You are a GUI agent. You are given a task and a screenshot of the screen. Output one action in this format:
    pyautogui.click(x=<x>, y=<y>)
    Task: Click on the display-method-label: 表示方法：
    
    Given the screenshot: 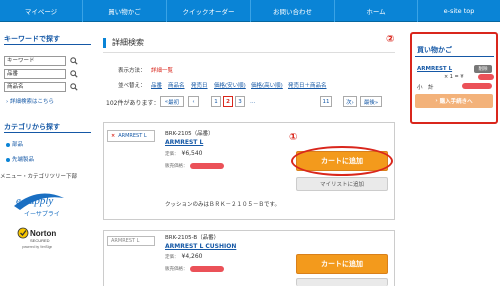 What is the action you would take?
    pyautogui.click(x=132, y=71)
    